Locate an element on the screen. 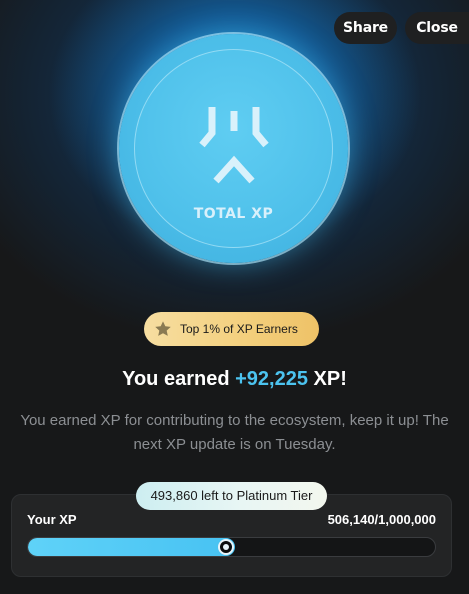  coin-face: TOTAL XP is located at coordinates (233, 148).